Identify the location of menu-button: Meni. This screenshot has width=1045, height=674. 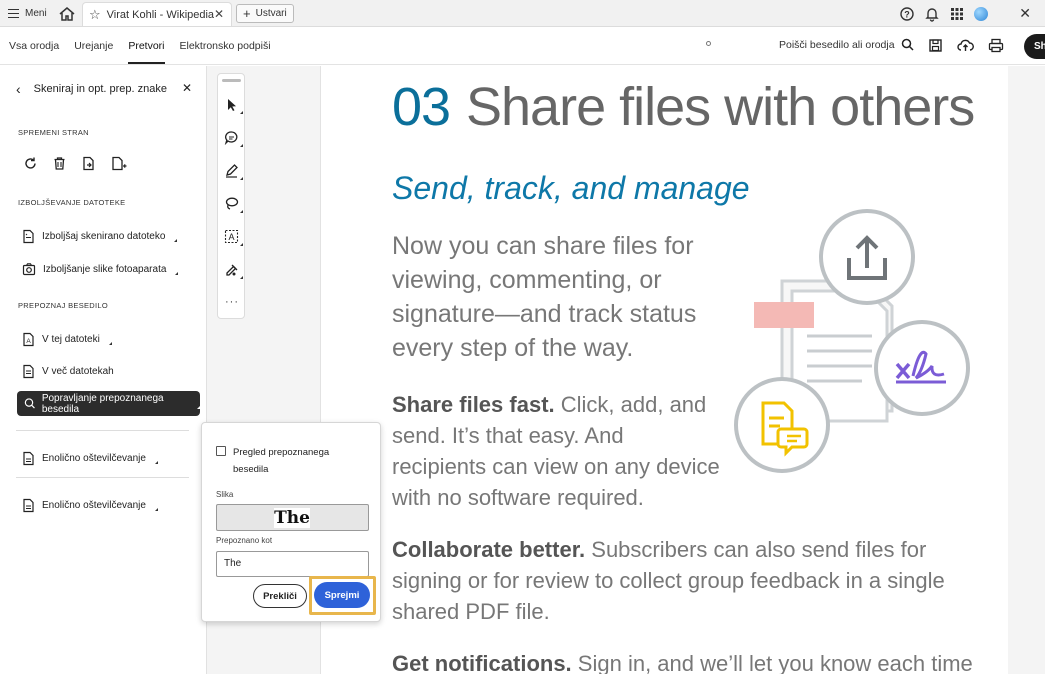
(27, 13).